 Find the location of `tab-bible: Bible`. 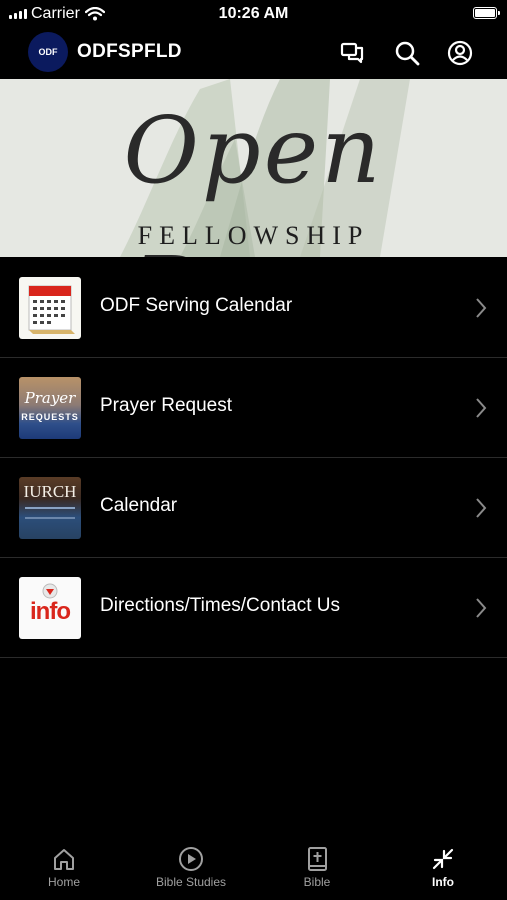

tab-bible: Bible is located at coordinates (317, 867).